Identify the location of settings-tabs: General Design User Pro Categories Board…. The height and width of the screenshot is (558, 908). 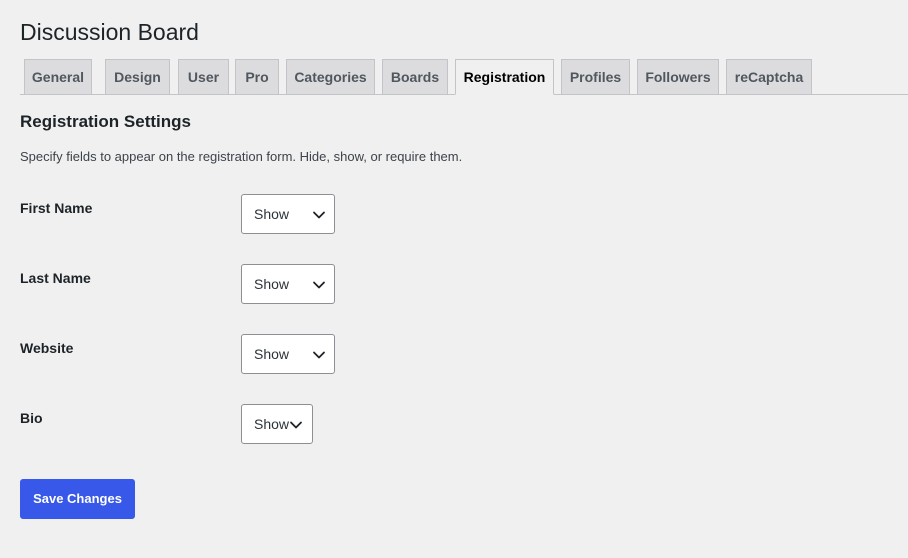
(464, 76).